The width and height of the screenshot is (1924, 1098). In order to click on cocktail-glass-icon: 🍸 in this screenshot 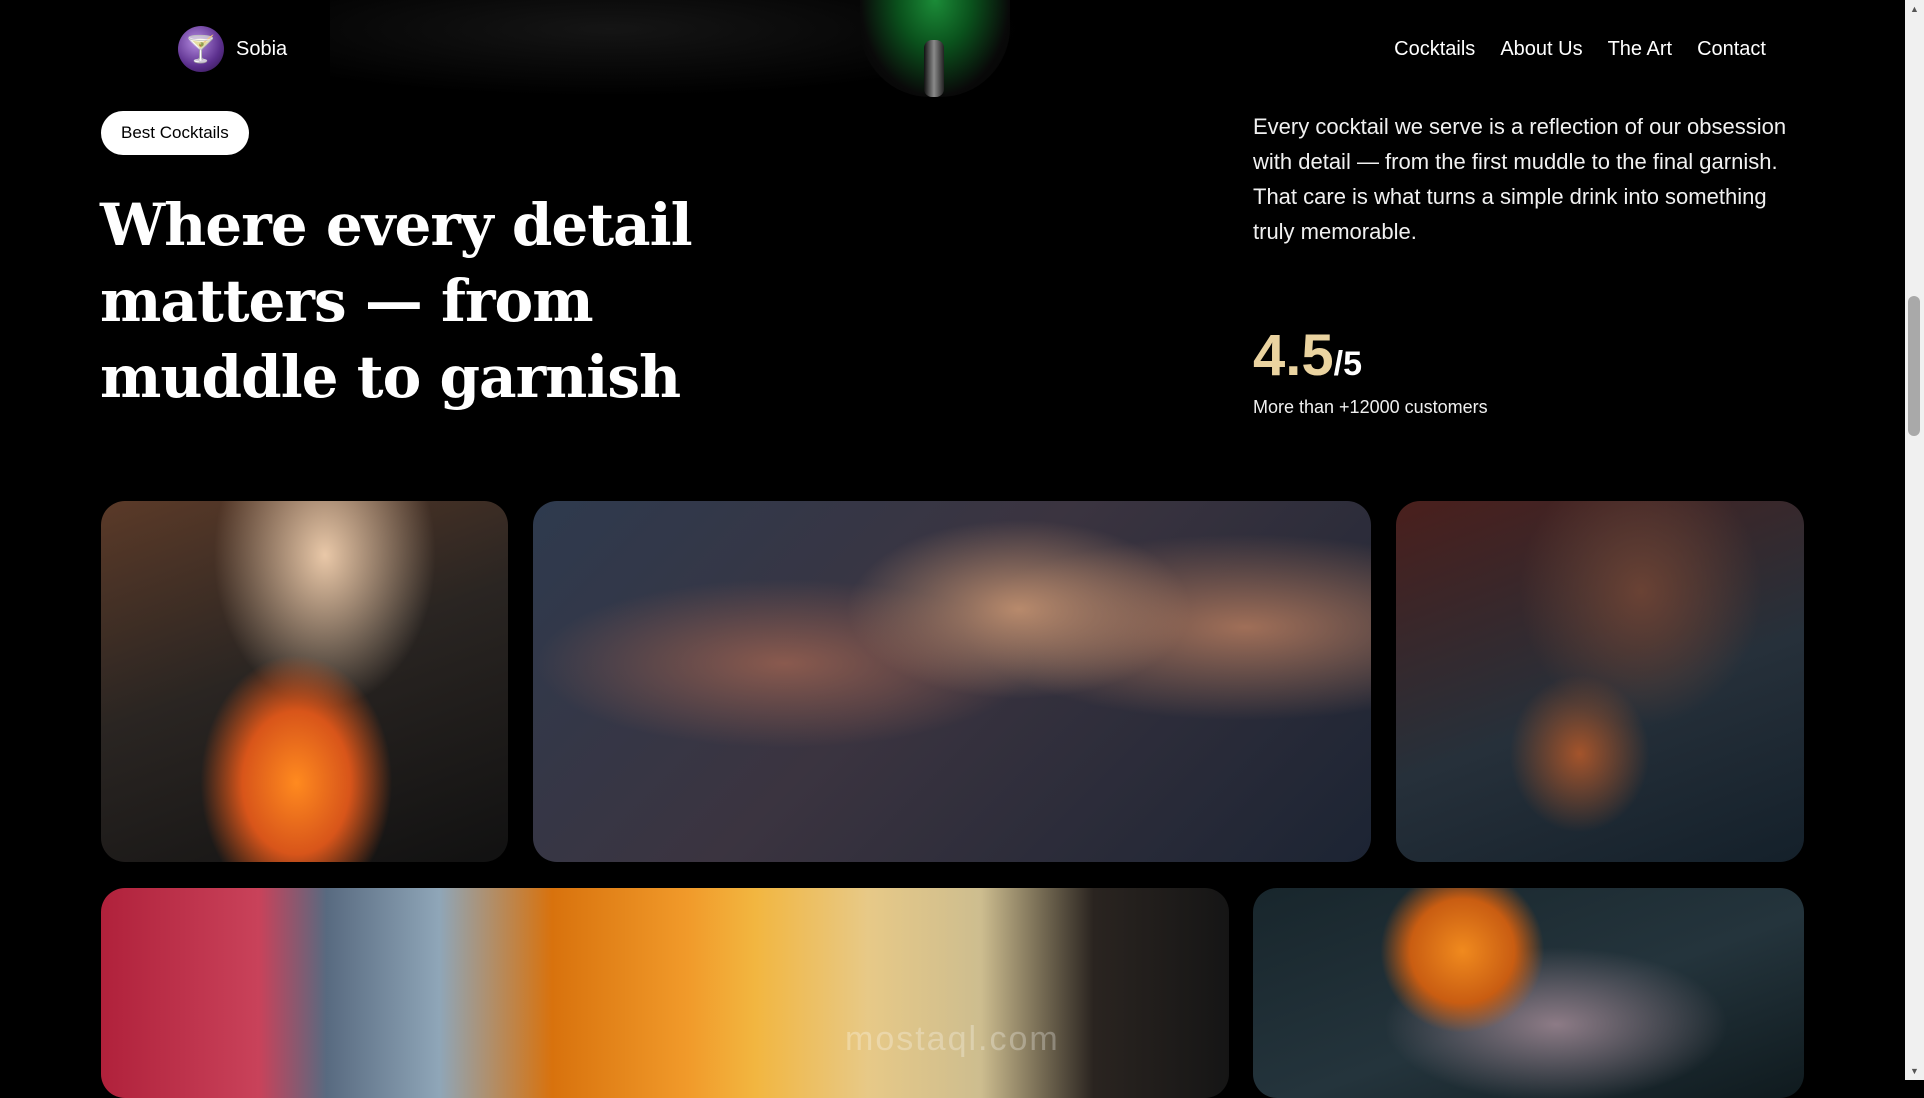, I will do `click(201, 48)`.